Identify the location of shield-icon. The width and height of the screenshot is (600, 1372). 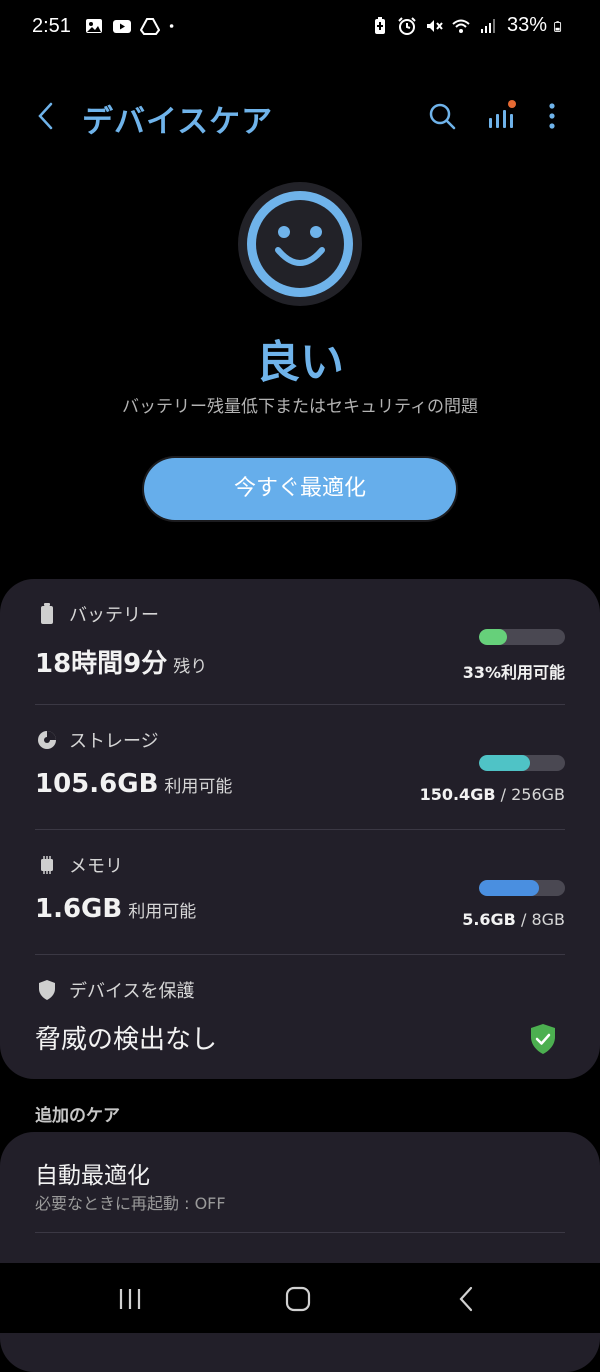
(47, 990).